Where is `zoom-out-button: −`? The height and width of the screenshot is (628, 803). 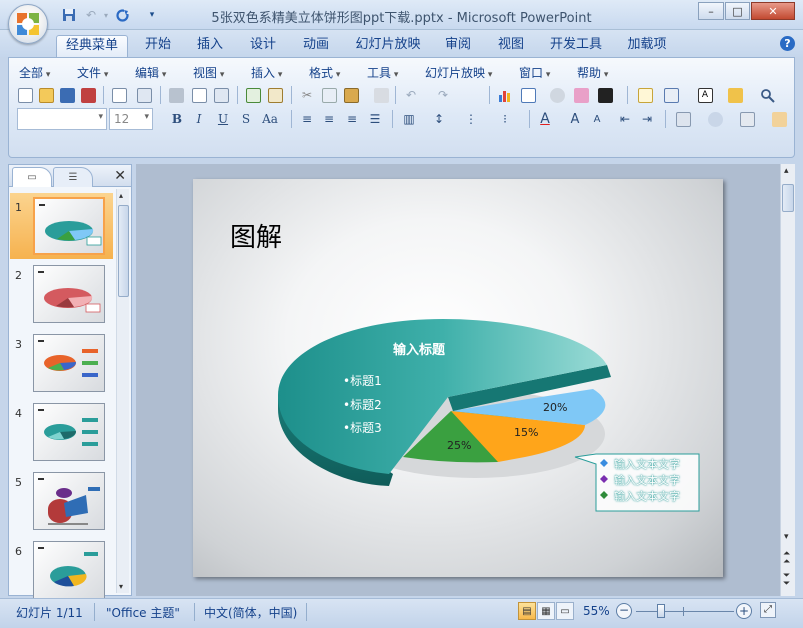
zoom-out-button: − is located at coordinates (624, 611).